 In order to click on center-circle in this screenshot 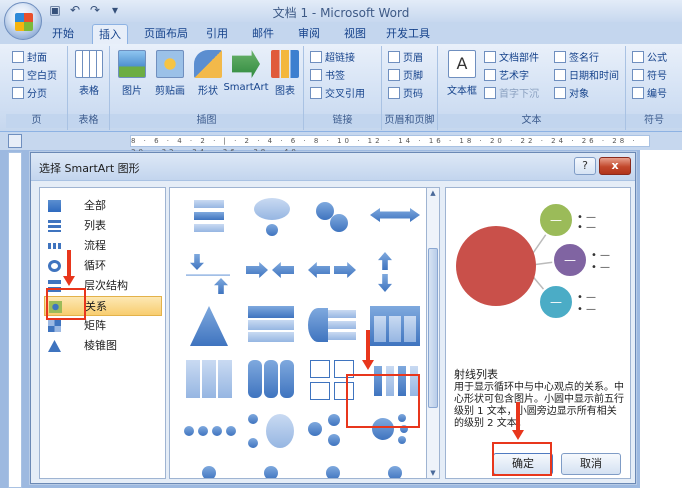, I will do `click(496, 266)`.